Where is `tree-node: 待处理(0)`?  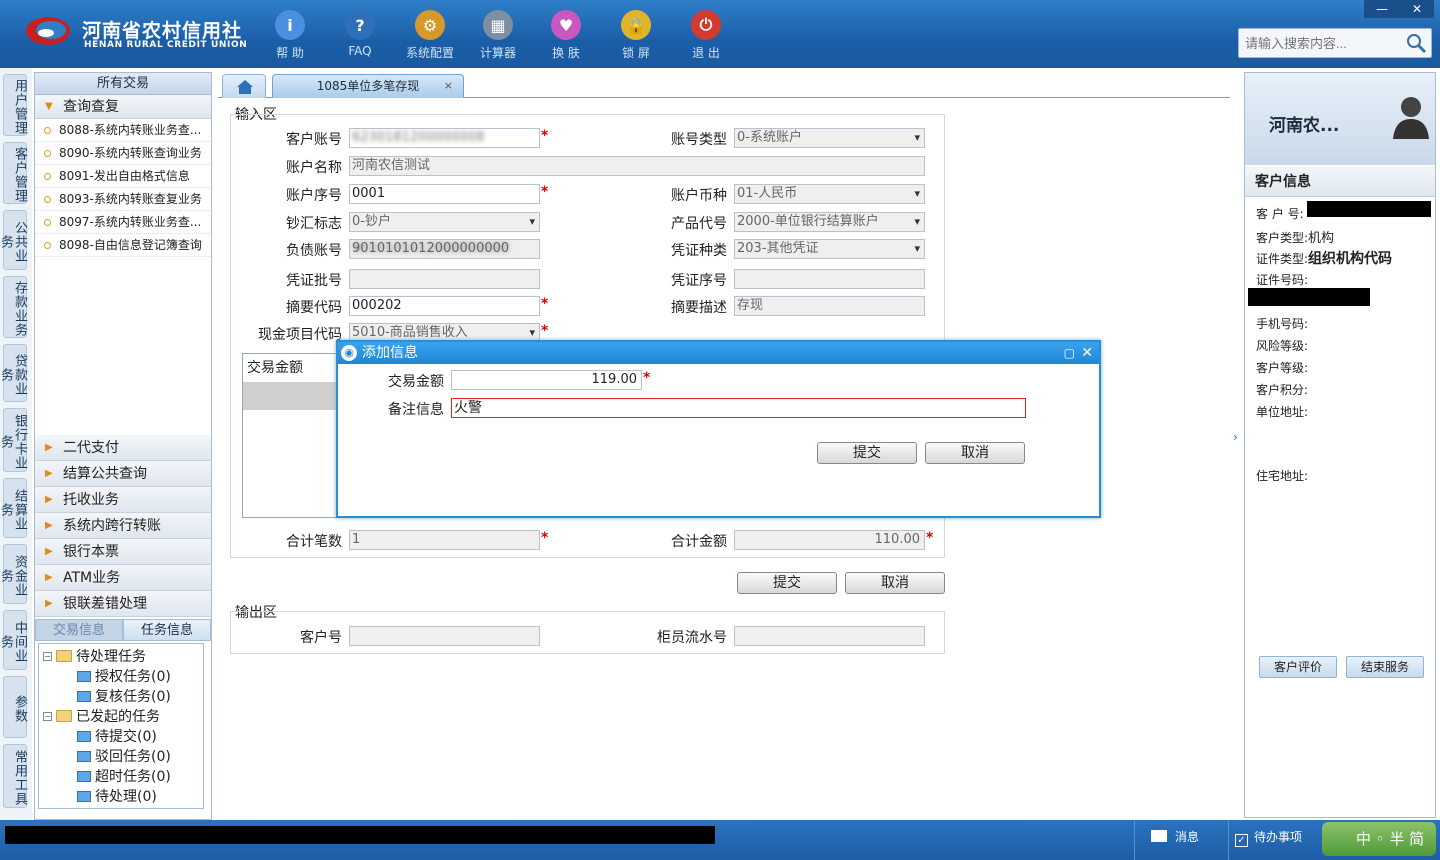
tree-node: 待处理(0) is located at coordinates (117, 796).